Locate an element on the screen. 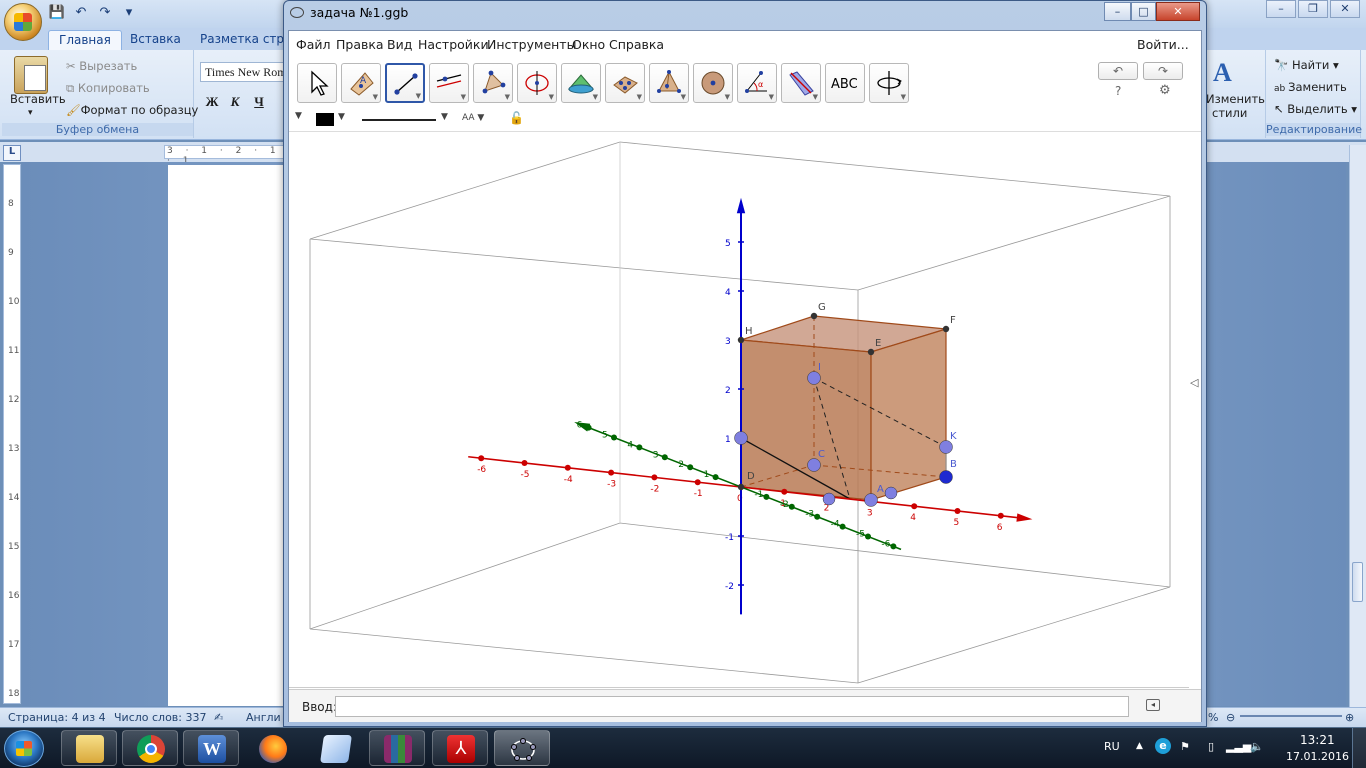 This screenshot has height=768, width=1366. save-icon: 💾 is located at coordinates (57, 13).